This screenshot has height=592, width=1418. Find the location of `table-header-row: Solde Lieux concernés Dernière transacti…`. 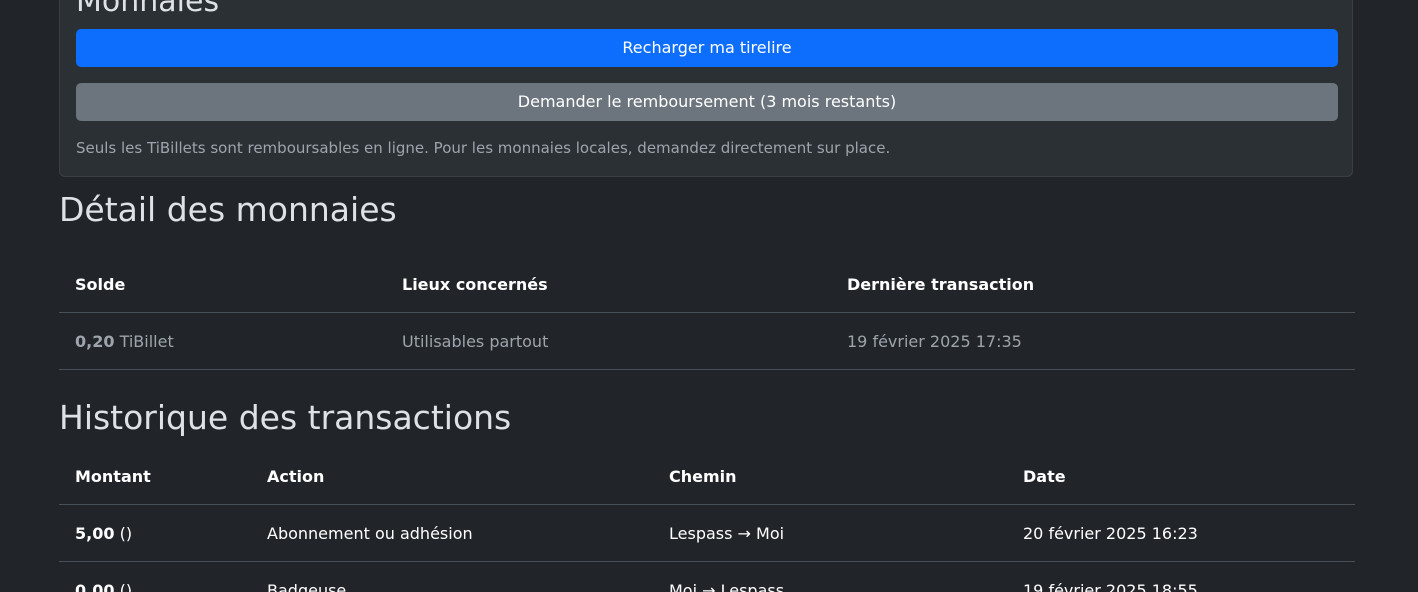

table-header-row: Solde Lieux concernés Dernière transacti… is located at coordinates (707, 284).